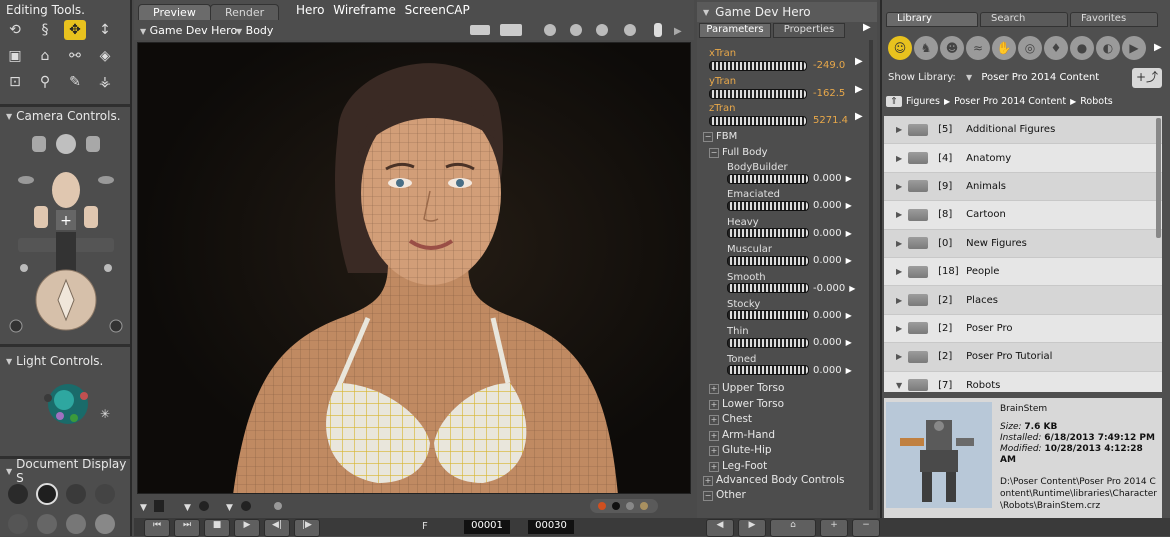  Describe the element at coordinates (1024, 19) in the screenshot. I see `tab-search: Search` at that location.